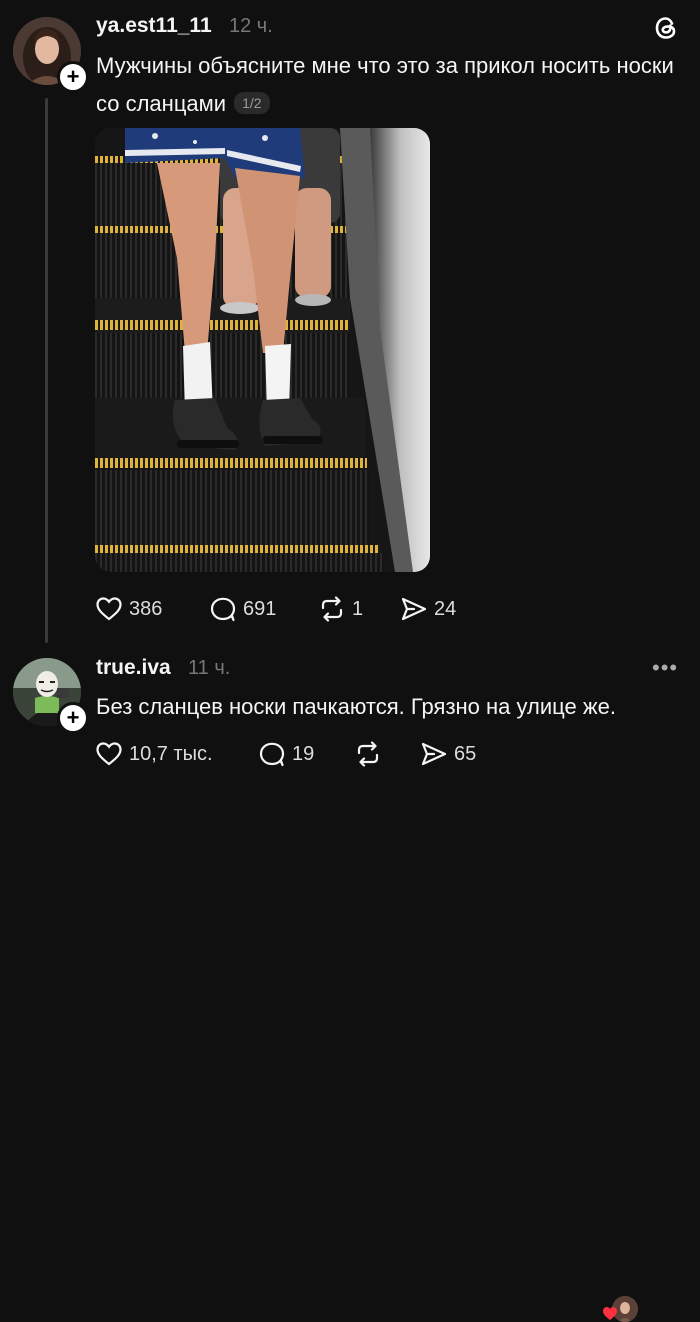  What do you see at coordinates (146, 608) in the screenshot?
I see `like-count: 386` at bounding box center [146, 608].